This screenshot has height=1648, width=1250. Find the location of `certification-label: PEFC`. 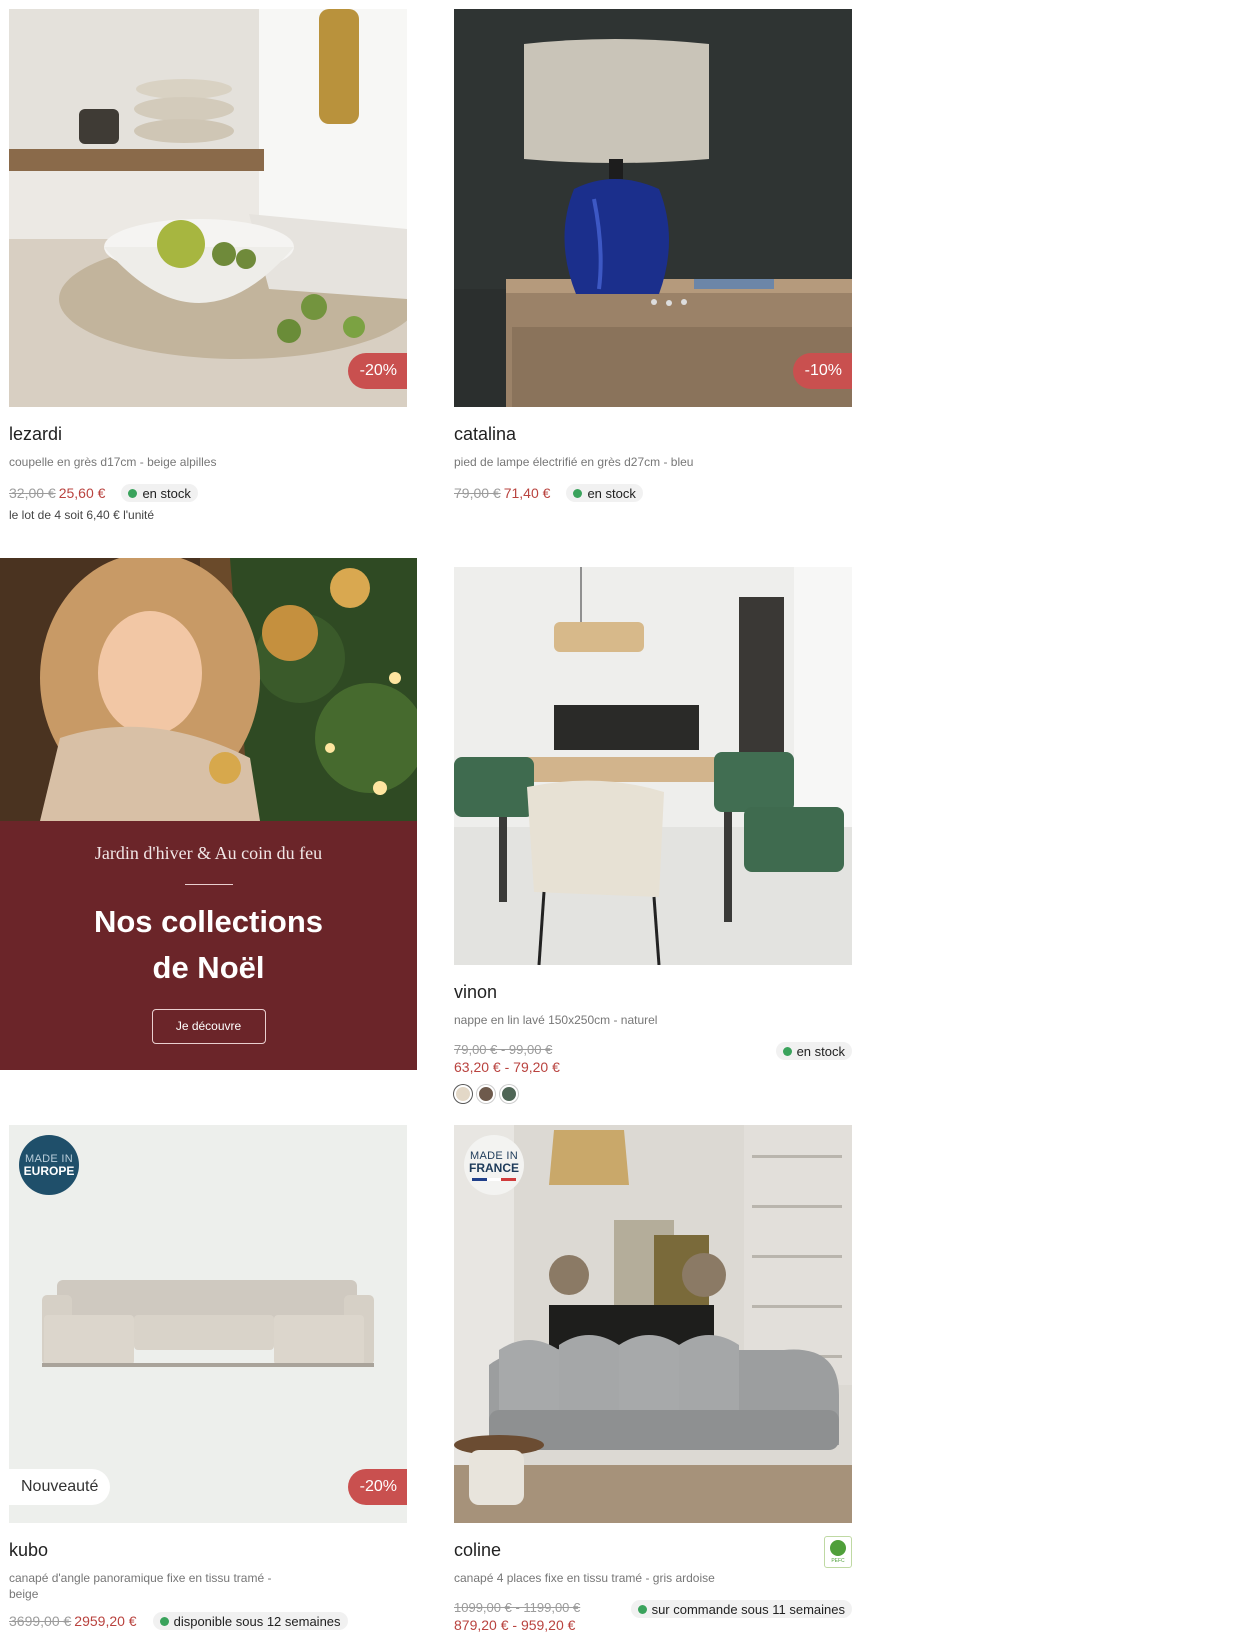

certification-label: PEFC is located at coordinates (838, 1561).